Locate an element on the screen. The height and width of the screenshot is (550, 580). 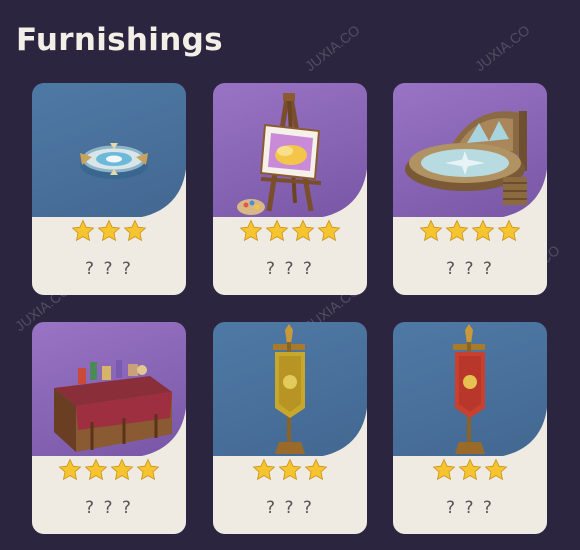
furnishing-card-4: ? ? ? is located at coordinates (109, 428).